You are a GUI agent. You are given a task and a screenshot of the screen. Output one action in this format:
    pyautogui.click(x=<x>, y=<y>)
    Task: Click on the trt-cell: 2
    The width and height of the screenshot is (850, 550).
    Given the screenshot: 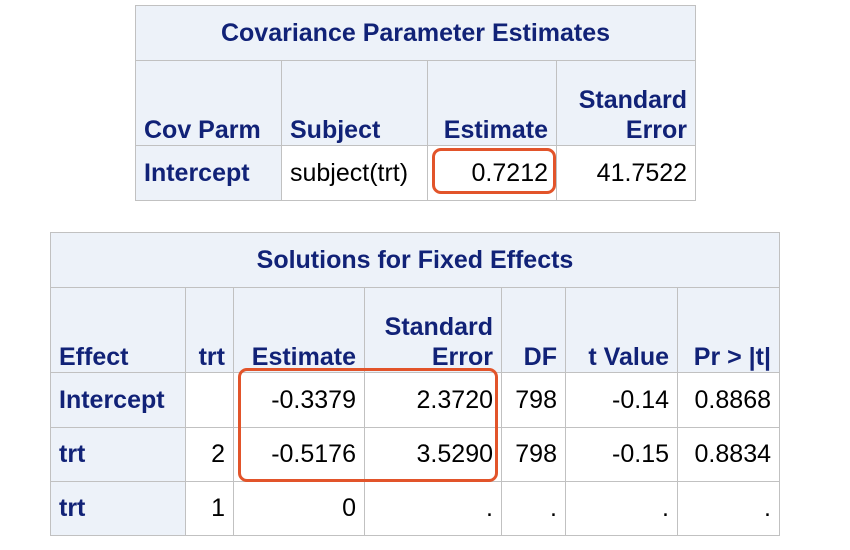 What is the action you would take?
    pyautogui.click(x=209, y=454)
    